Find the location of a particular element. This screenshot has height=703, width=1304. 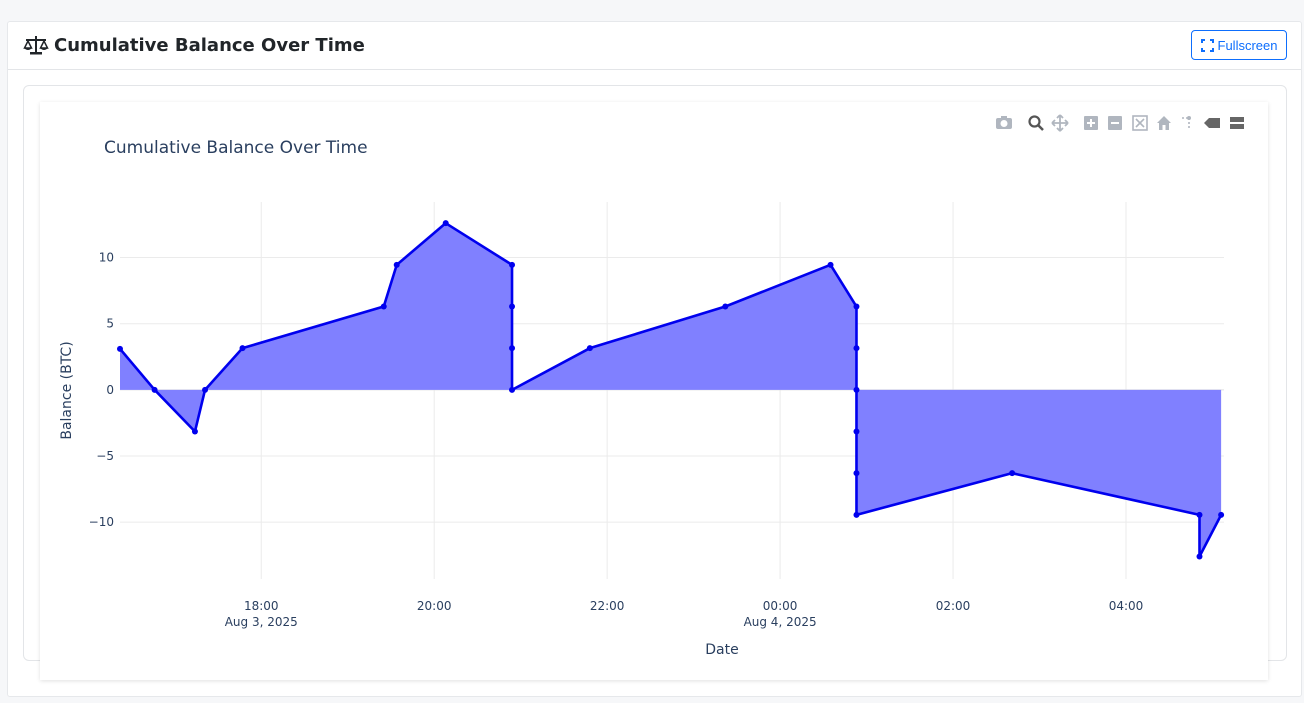

y-tick-label: 10 is located at coordinates (106, 258).